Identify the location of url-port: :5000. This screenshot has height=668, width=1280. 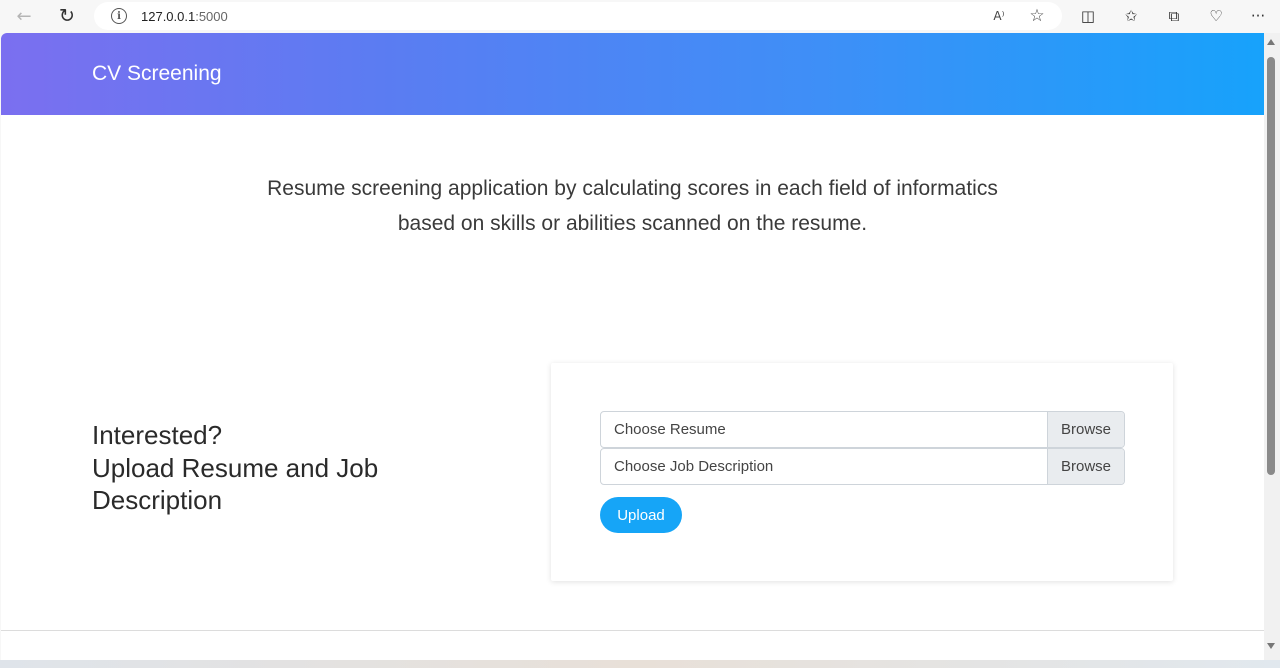
(211, 16).